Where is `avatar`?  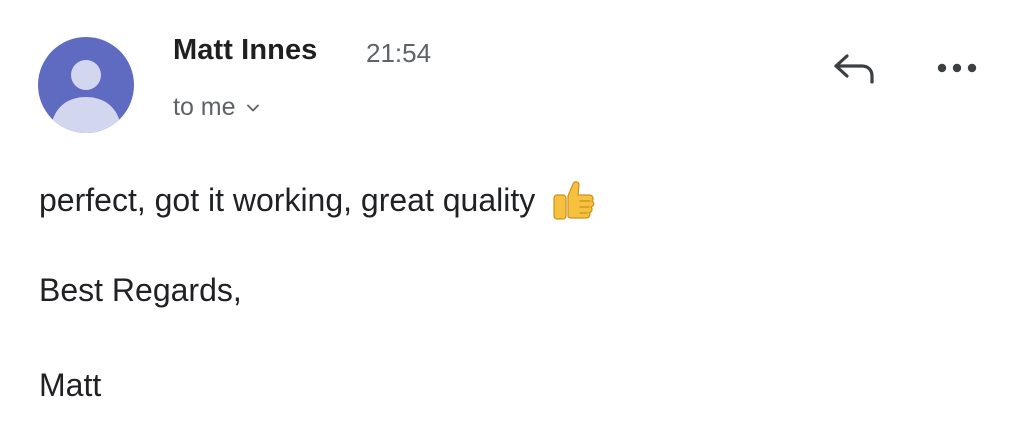
avatar is located at coordinates (86, 85).